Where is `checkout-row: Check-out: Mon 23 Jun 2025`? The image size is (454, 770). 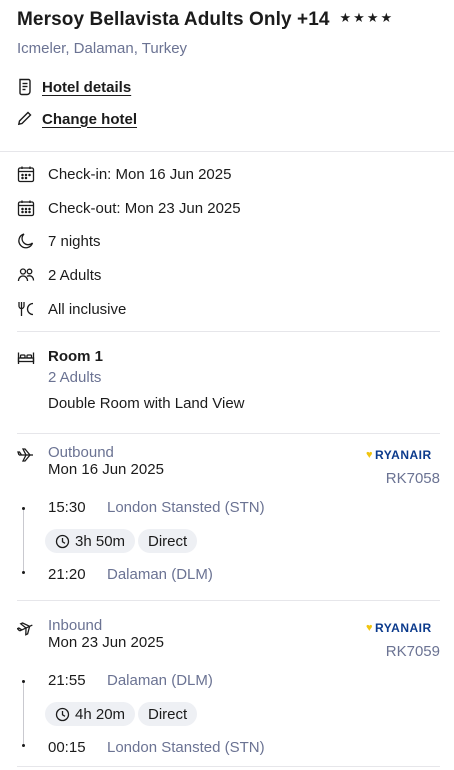 checkout-row: Check-out: Mon 23 Jun 2025 is located at coordinates (129, 208).